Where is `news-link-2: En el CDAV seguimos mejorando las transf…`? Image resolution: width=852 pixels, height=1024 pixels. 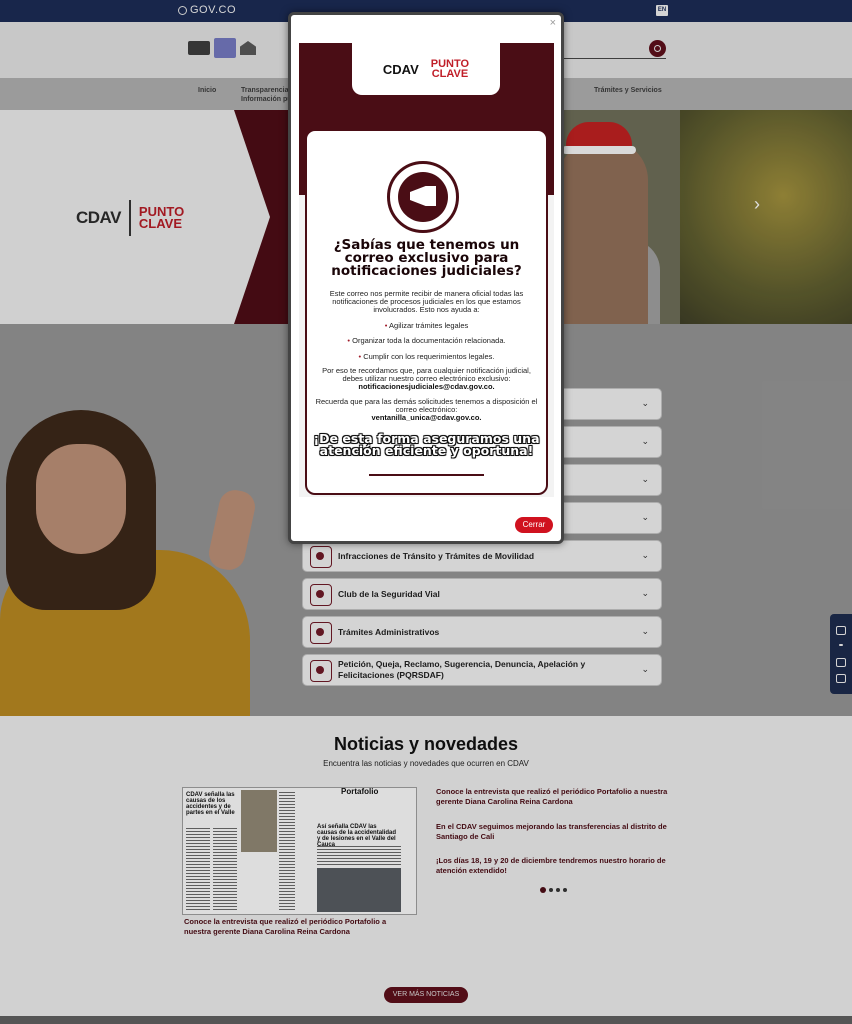 news-link-2: En el CDAV seguimos mejorando las transf… is located at coordinates (556, 832).